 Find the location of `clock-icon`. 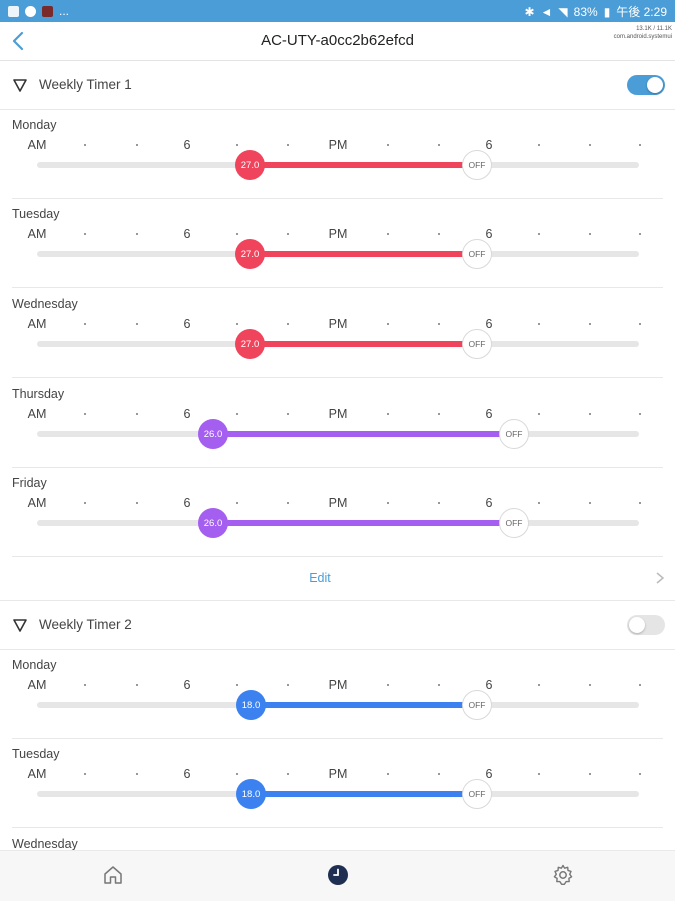

clock-icon is located at coordinates (338, 875).